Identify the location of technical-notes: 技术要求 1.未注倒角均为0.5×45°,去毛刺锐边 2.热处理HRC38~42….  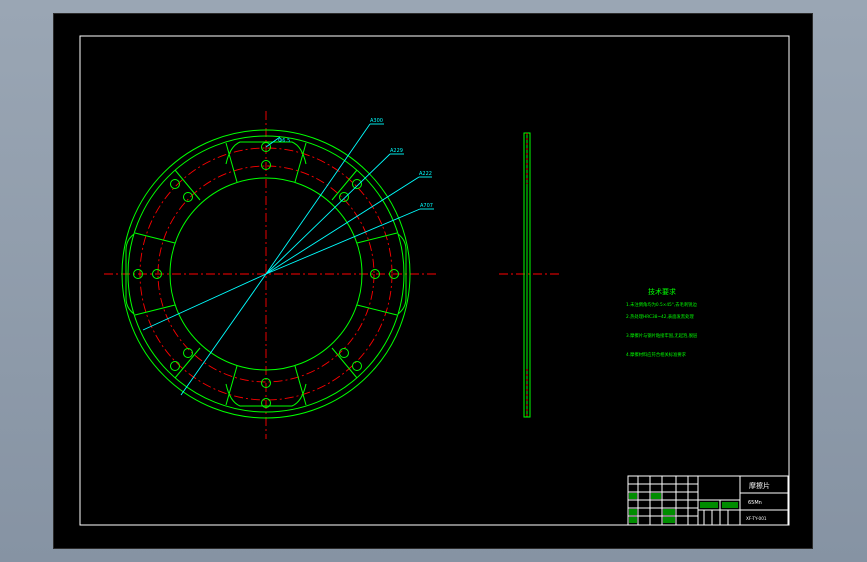
(662, 322).